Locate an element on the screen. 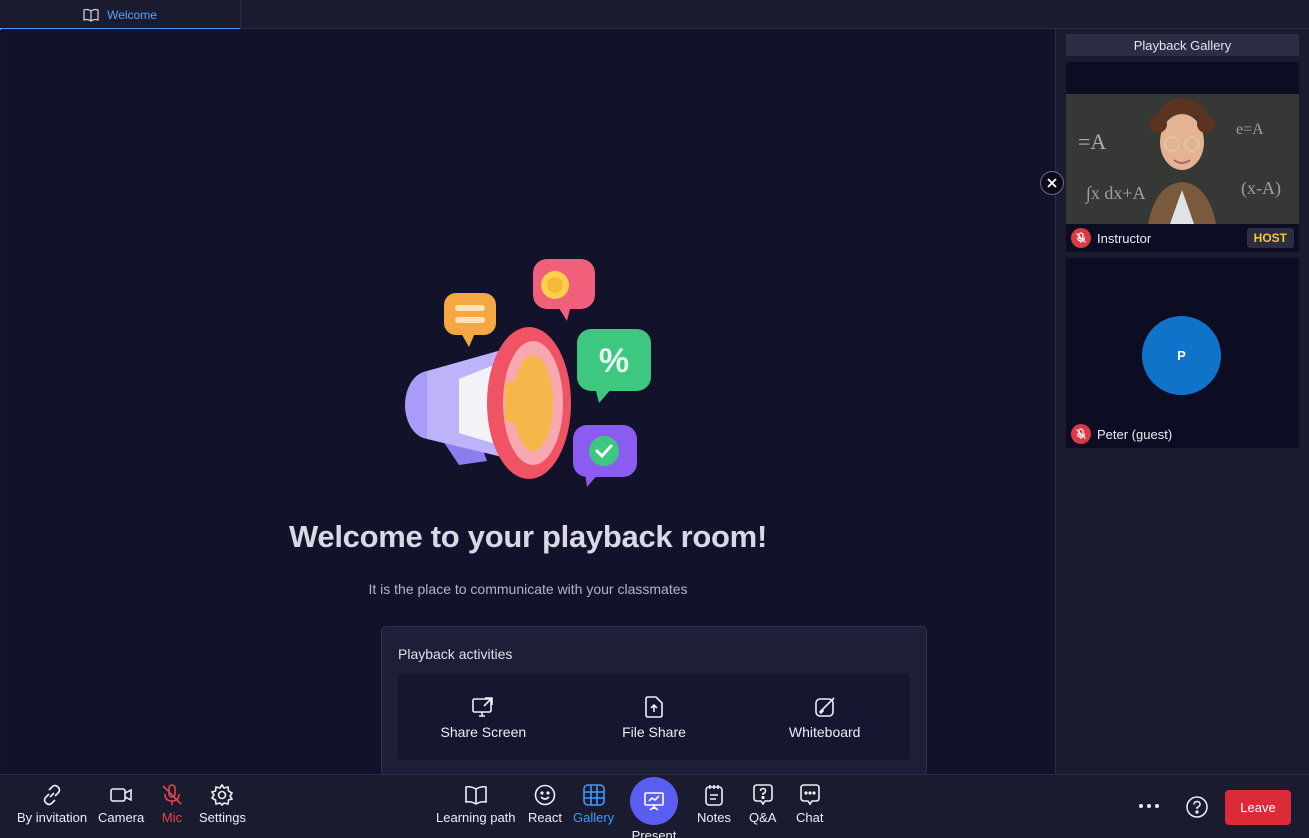 This screenshot has height=838, width=1309. by-invitation-button: By invitation is located at coordinates (52, 804).